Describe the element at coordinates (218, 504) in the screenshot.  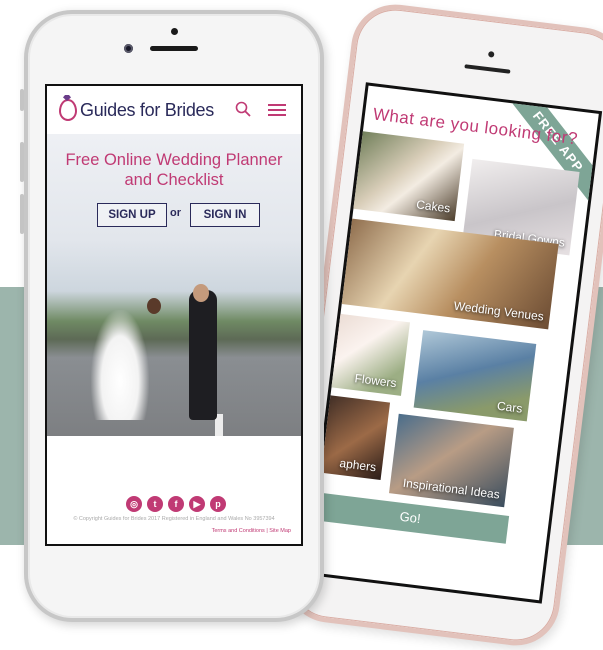
I see `pinterest-icon: p` at that location.